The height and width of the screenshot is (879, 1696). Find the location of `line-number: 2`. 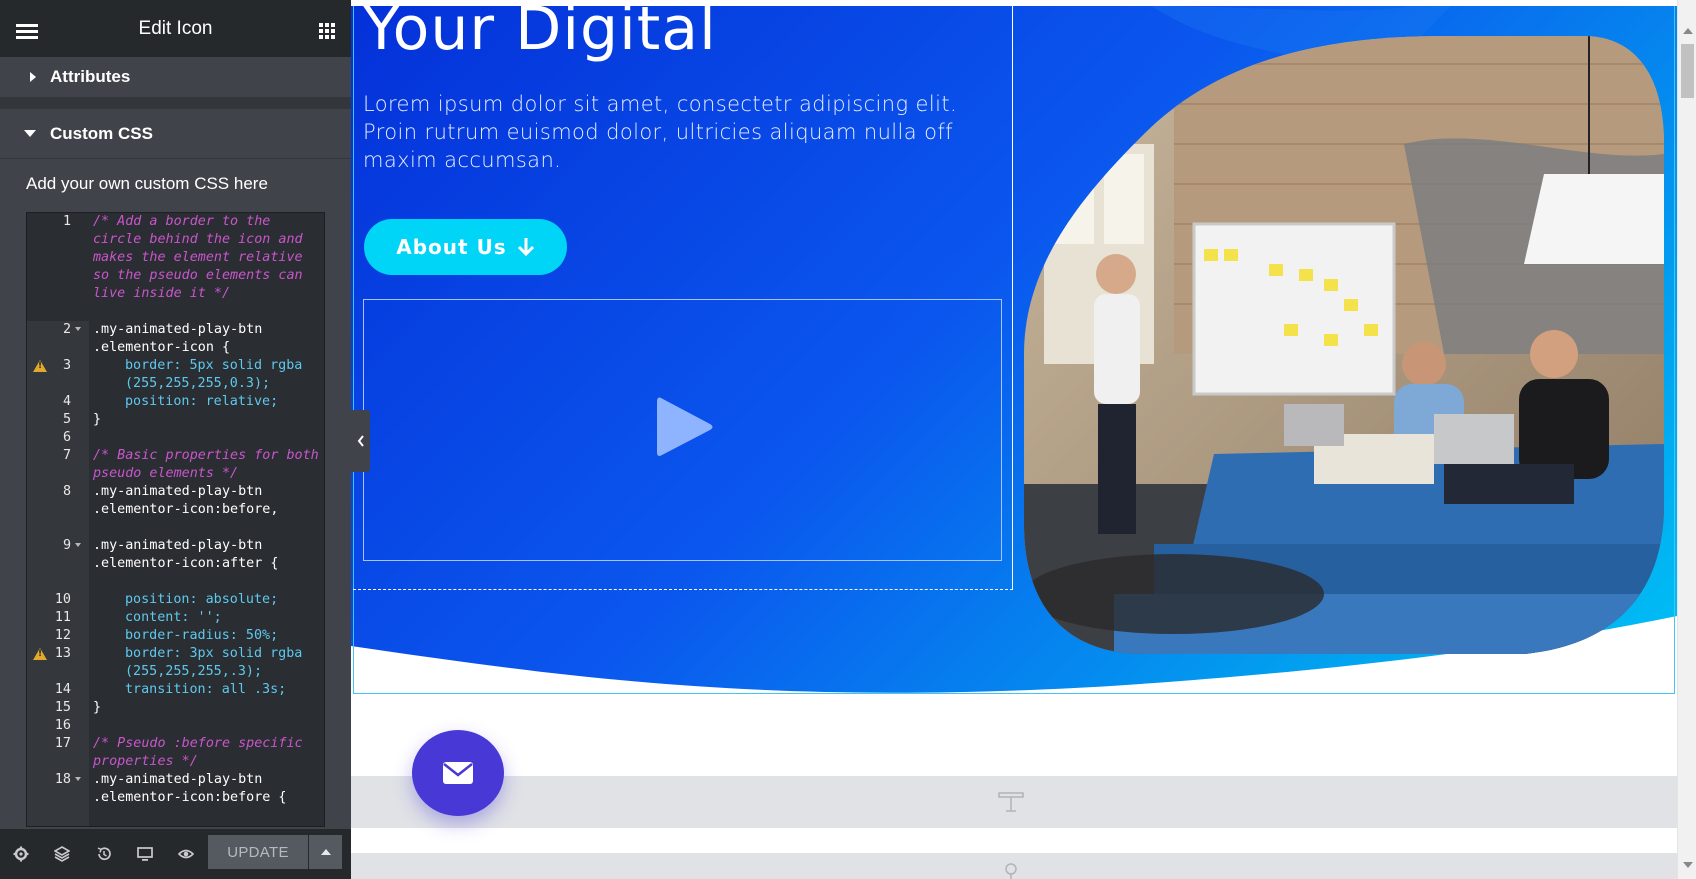

line-number: 2 is located at coordinates (66, 329).